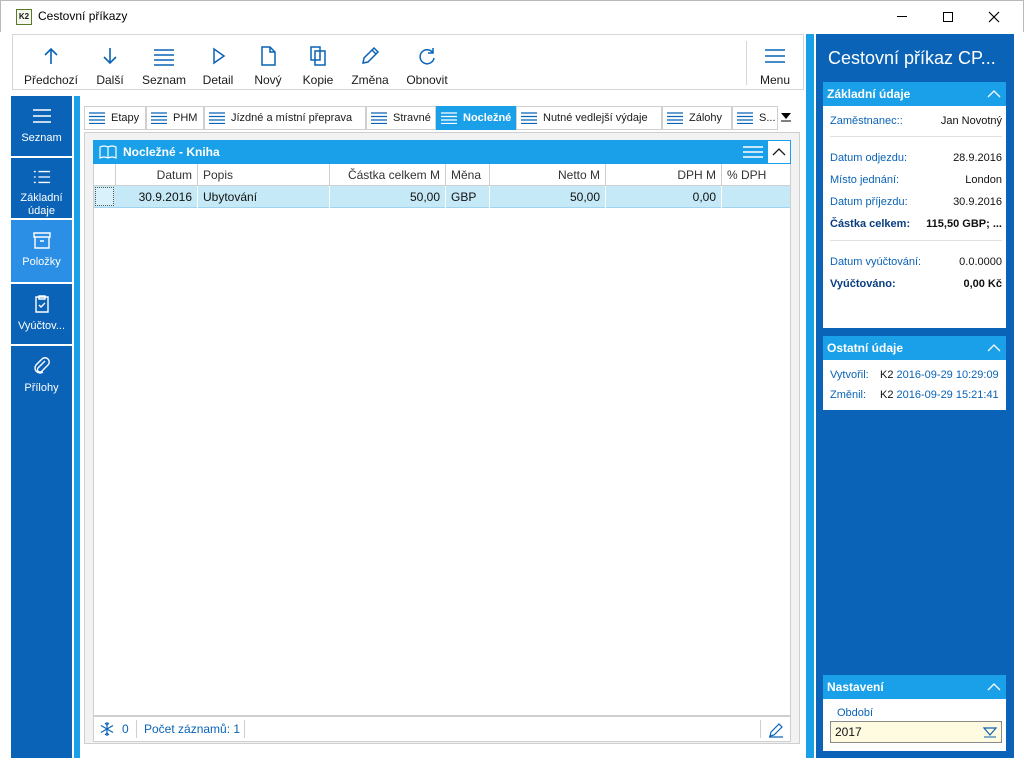  I want to click on tab-transport: Jízdné a místní přeprava, so click(285, 118).